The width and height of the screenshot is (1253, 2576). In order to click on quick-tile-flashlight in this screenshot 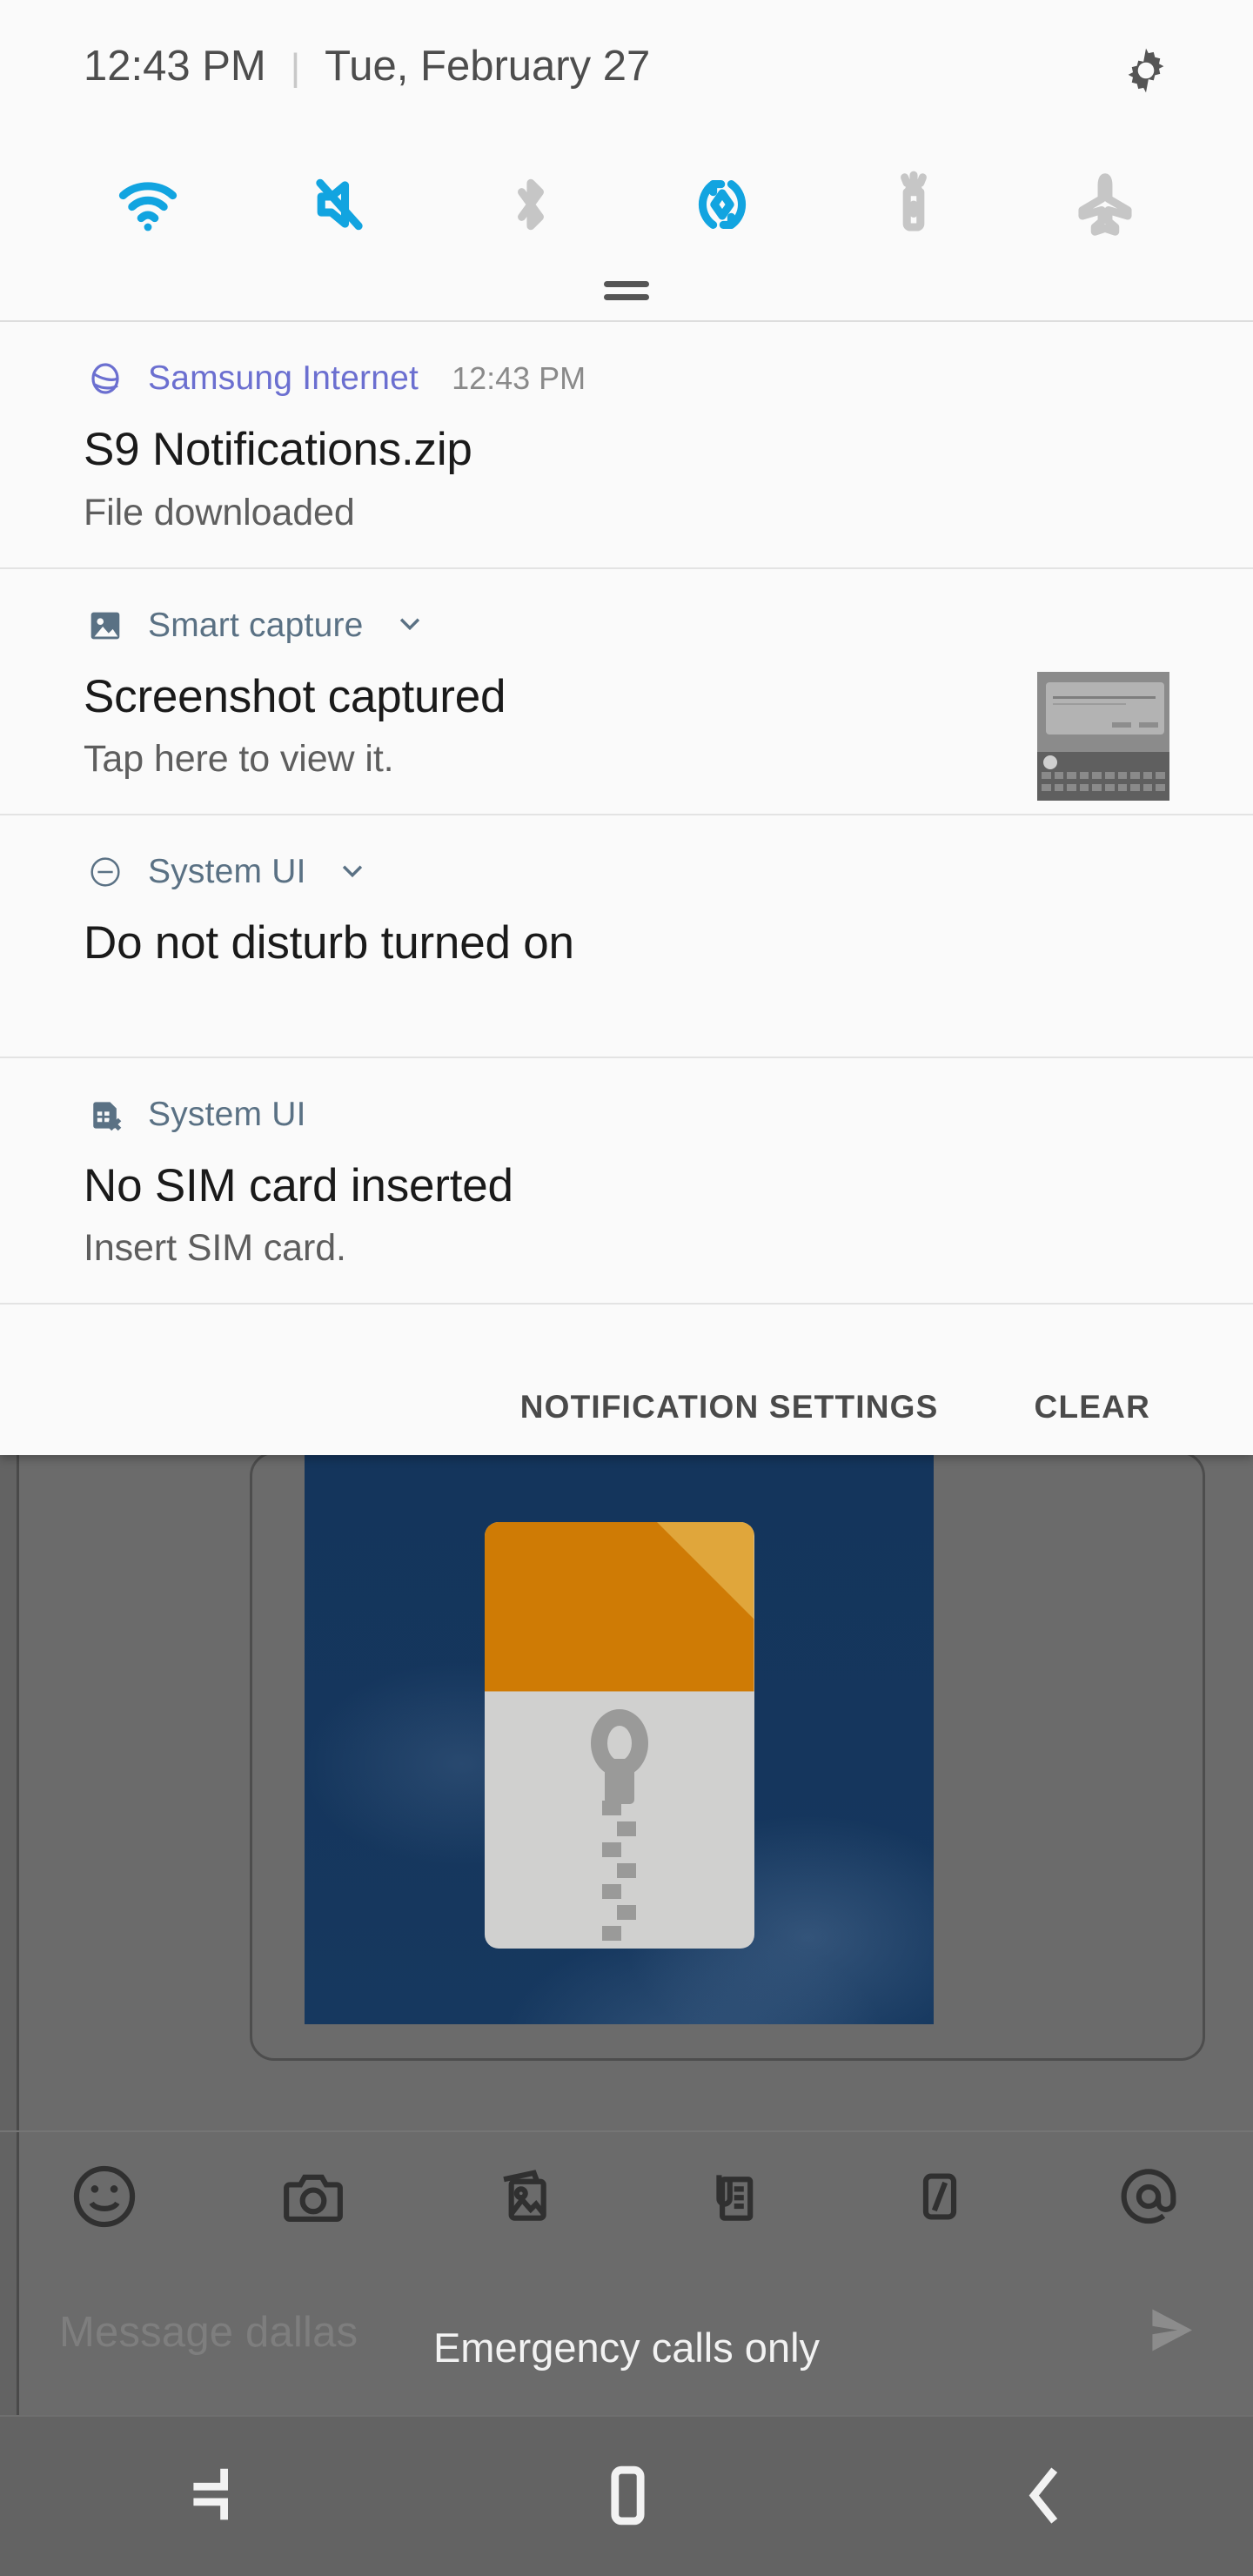, I will do `click(913, 204)`.